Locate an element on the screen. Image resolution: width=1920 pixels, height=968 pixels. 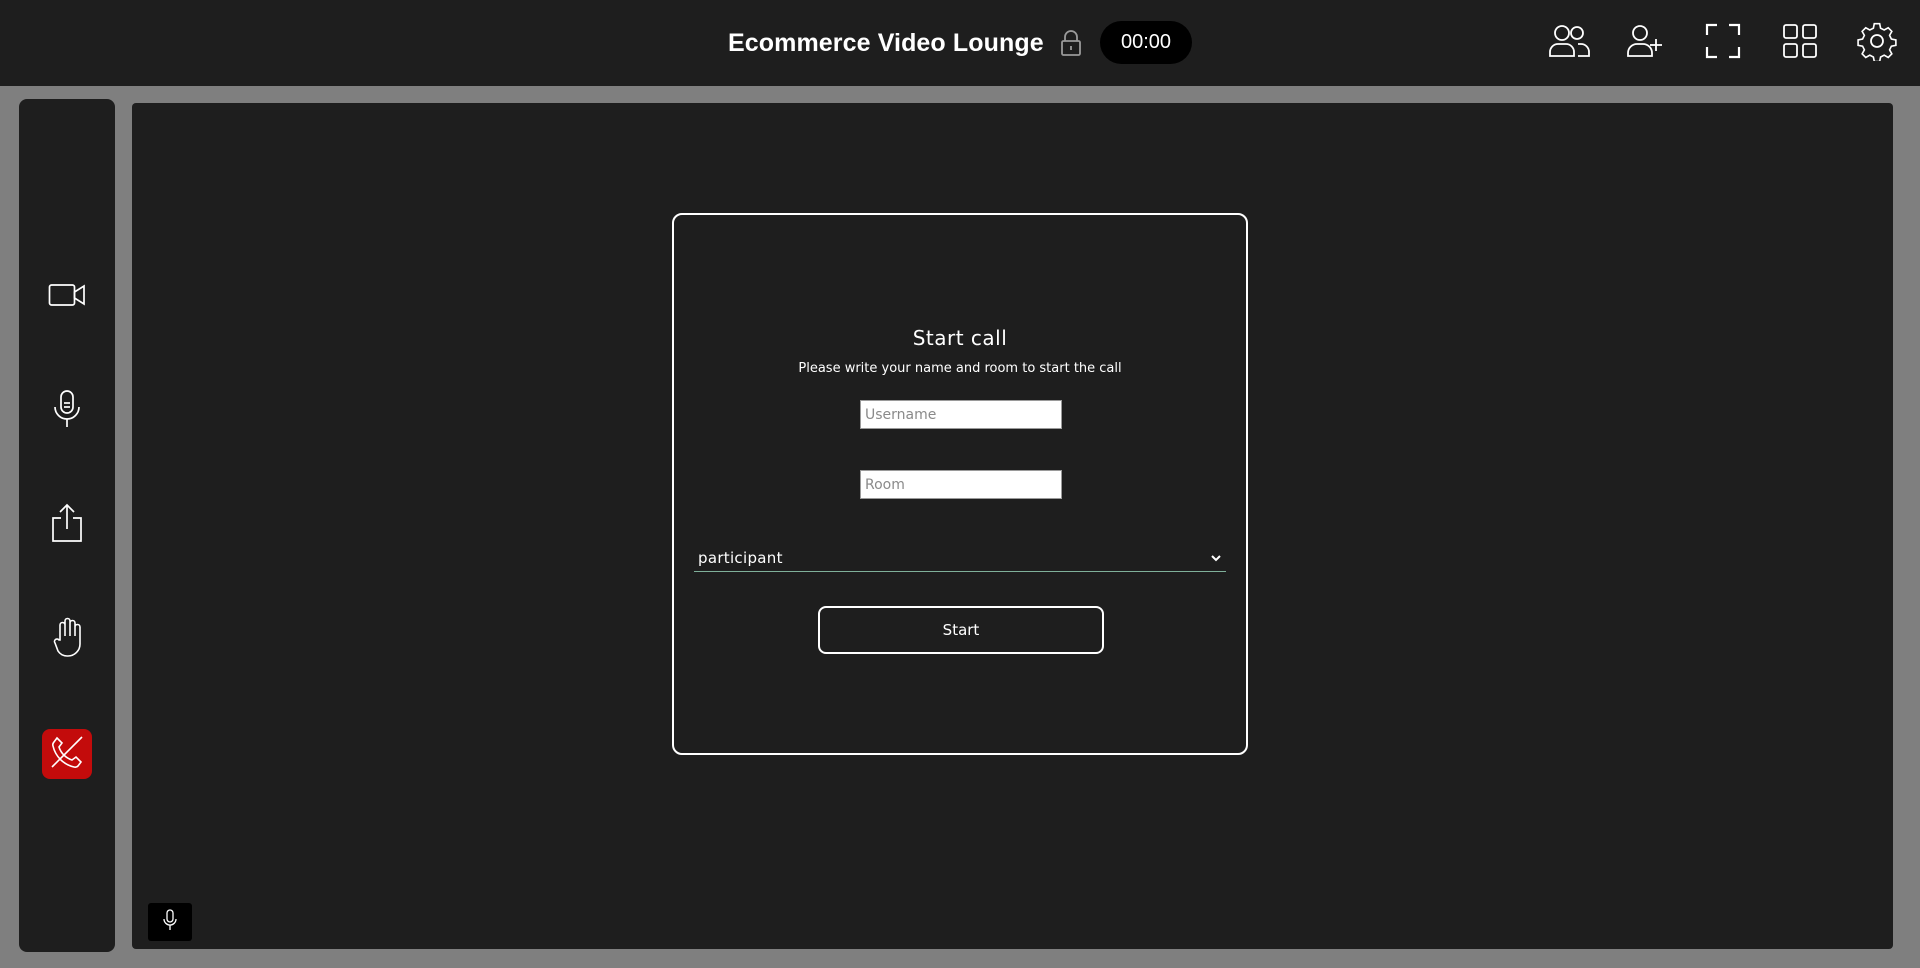
add-user-icon is located at coordinates (1646, 43).